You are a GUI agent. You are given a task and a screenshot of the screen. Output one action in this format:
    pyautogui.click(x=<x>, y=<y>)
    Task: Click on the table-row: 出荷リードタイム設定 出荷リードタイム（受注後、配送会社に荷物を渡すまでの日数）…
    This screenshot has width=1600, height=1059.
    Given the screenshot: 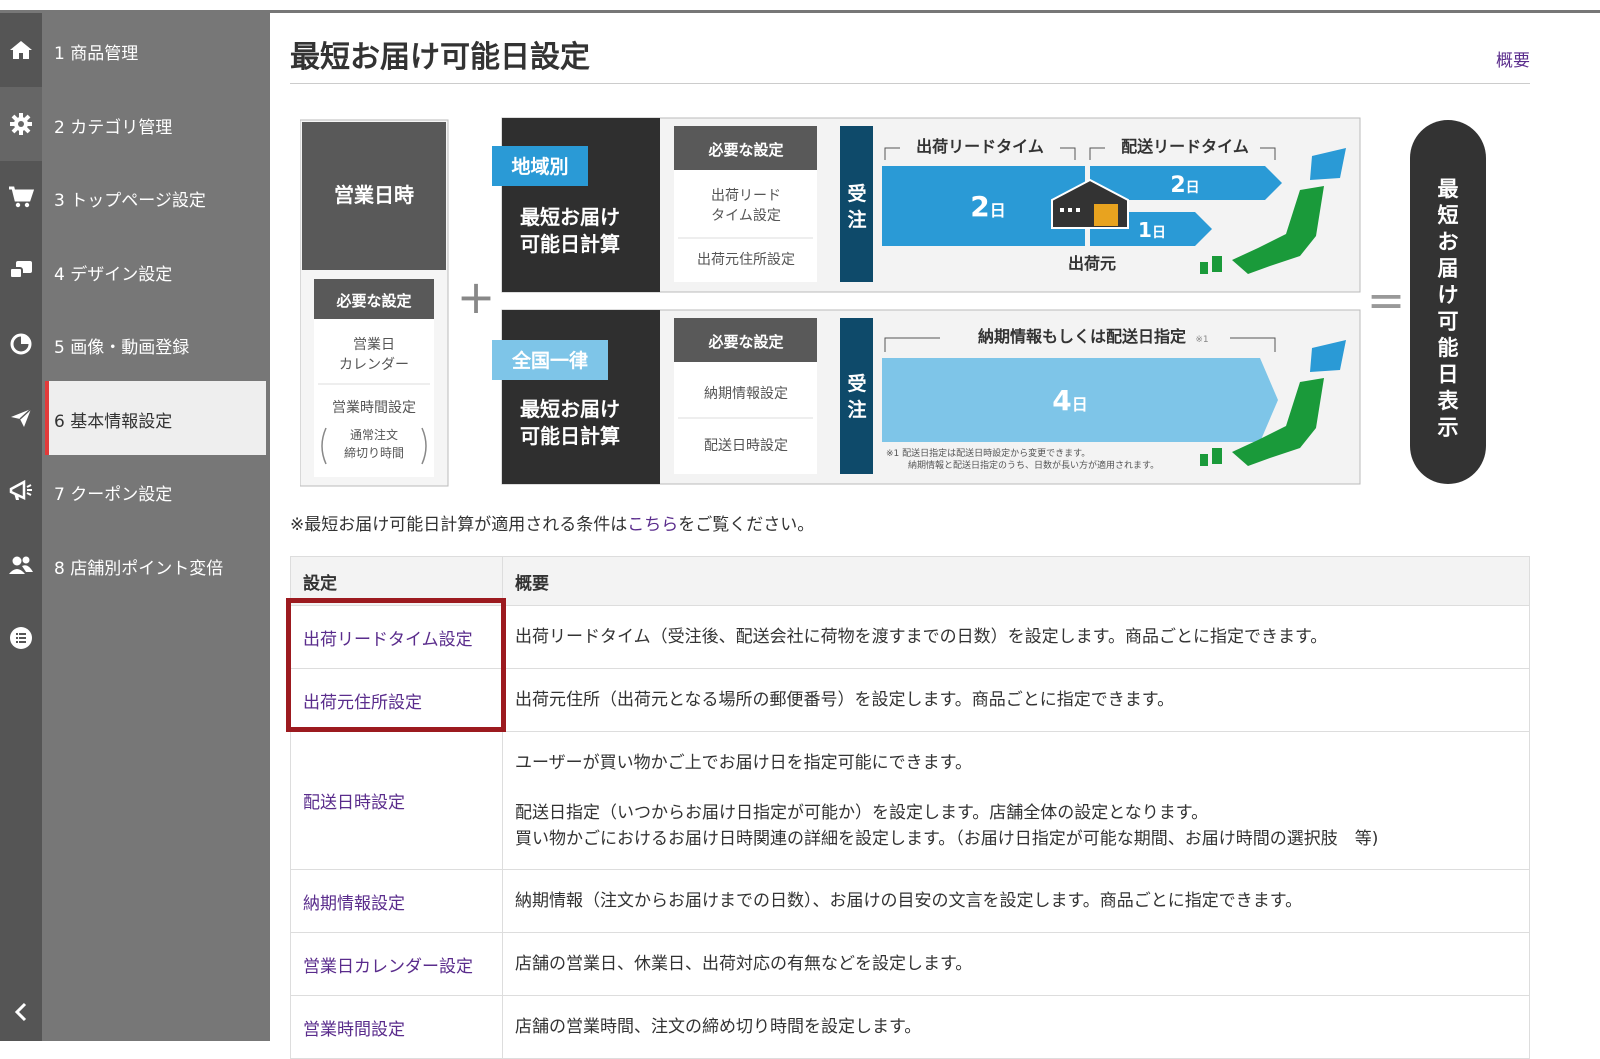 What is the action you would take?
    pyautogui.click(x=910, y=637)
    